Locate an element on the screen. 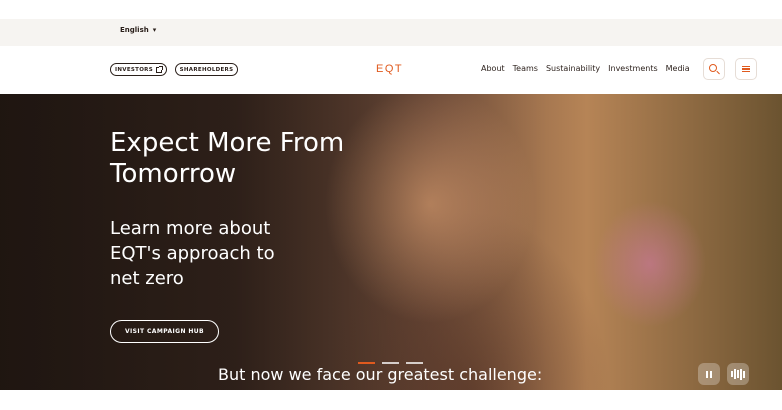  shareholders-button: SHAREHOLDERS is located at coordinates (206, 69).